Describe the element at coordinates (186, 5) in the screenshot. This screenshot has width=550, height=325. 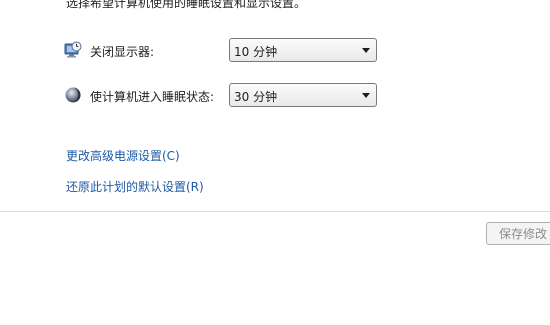
I see `intro-text: 选择希望计算机使用的睡眠设置和显示设置。` at that location.